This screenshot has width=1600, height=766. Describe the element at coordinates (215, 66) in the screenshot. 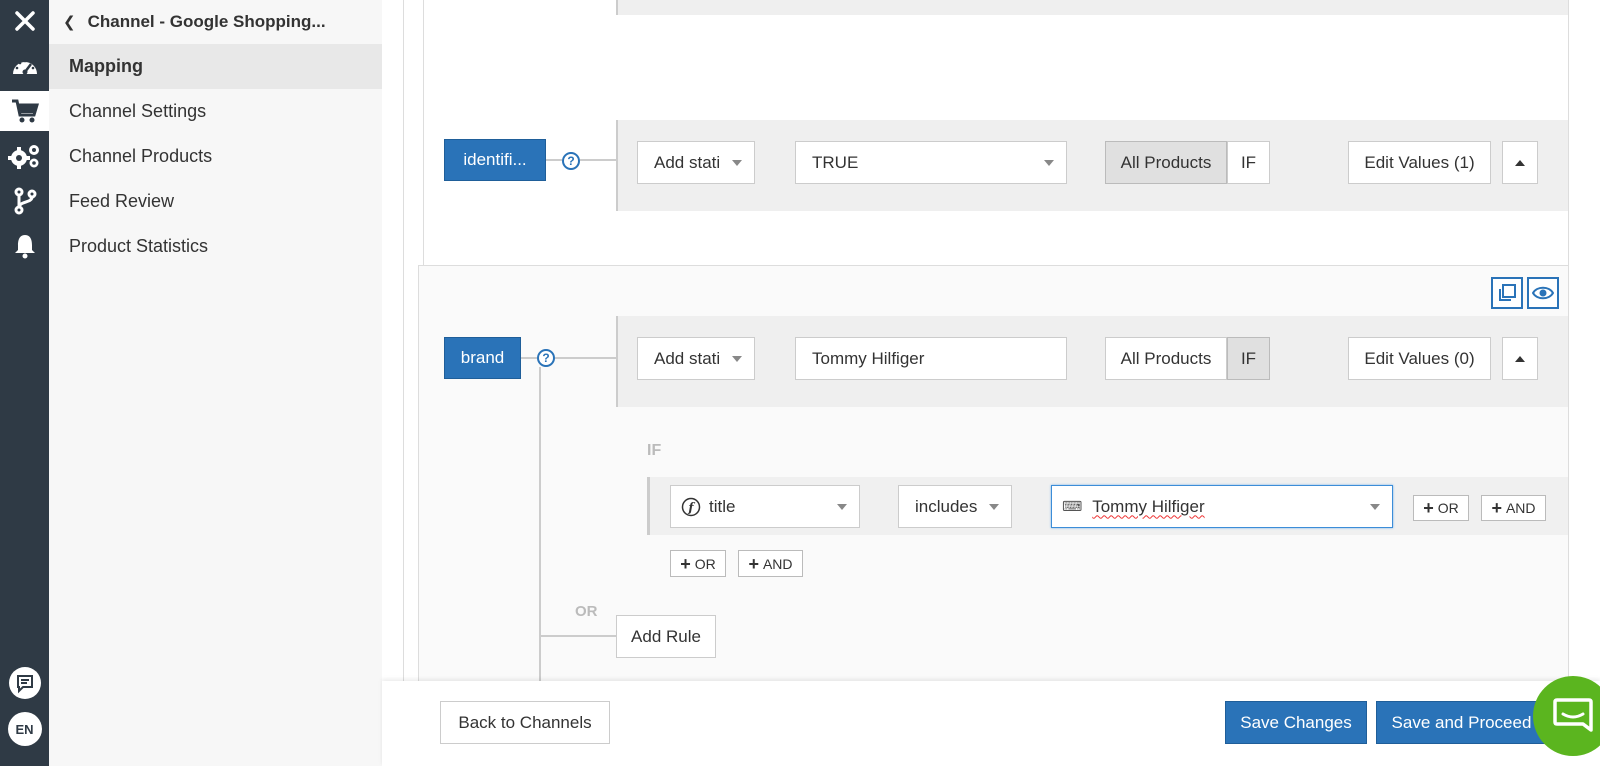

I see `sidebar-item-mapping: Mapping` at that location.